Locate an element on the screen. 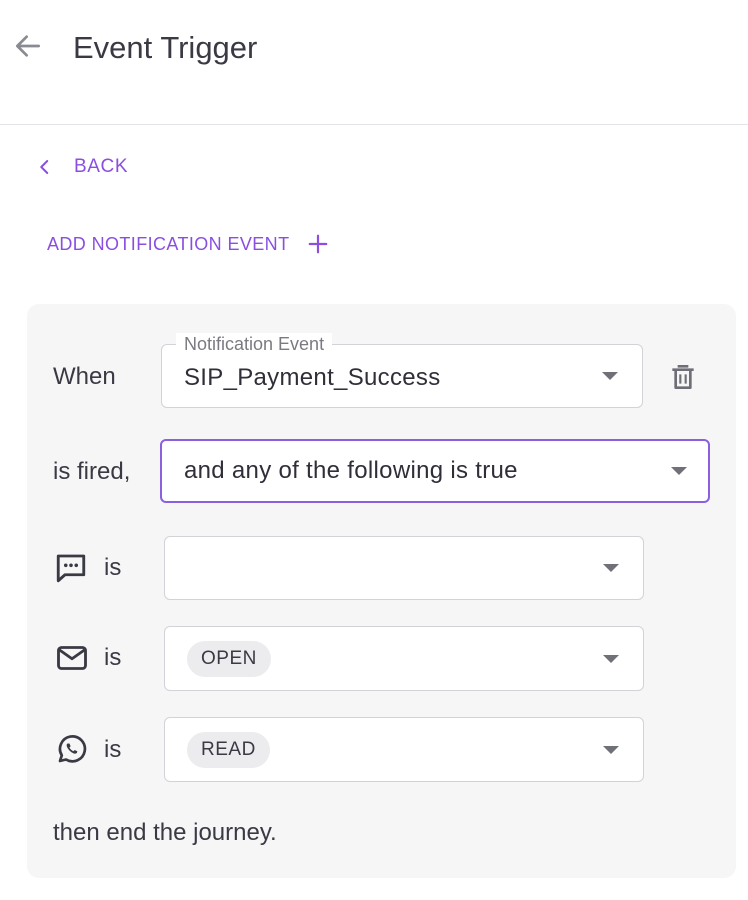  add-notification-event-label: ADD NOTIFICATION EVENT is located at coordinates (168, 243).